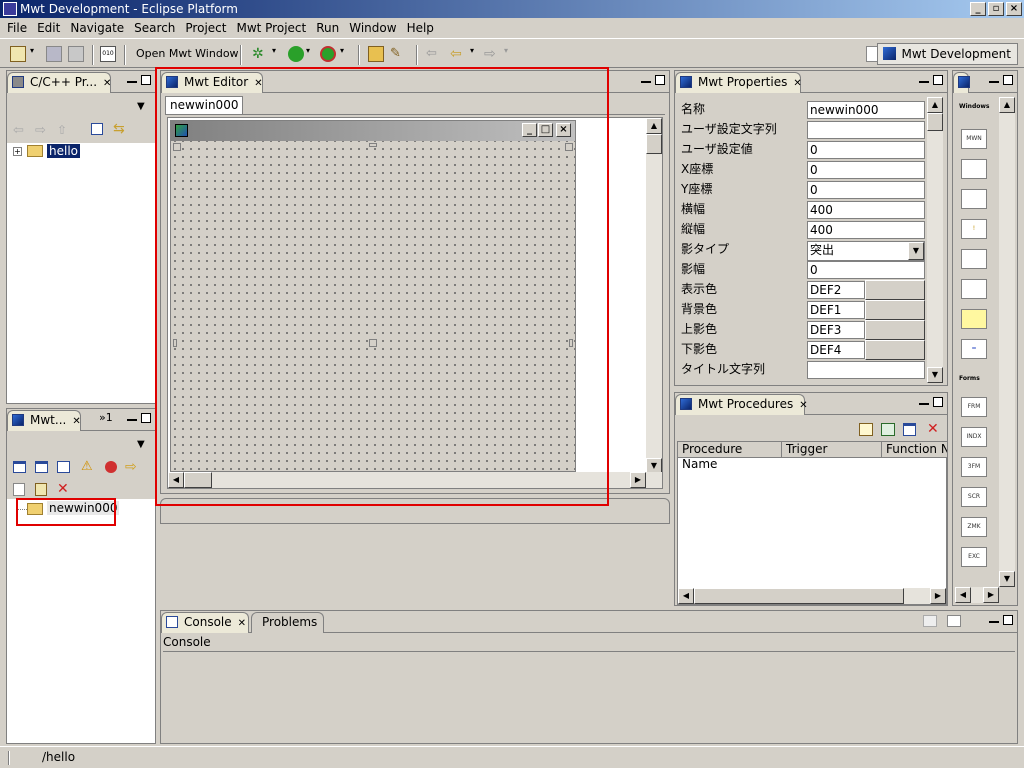 The height and width of the screenshot is (768, 1024). I want to click on prop-value-display-color: DEF2, so click(836, 290).